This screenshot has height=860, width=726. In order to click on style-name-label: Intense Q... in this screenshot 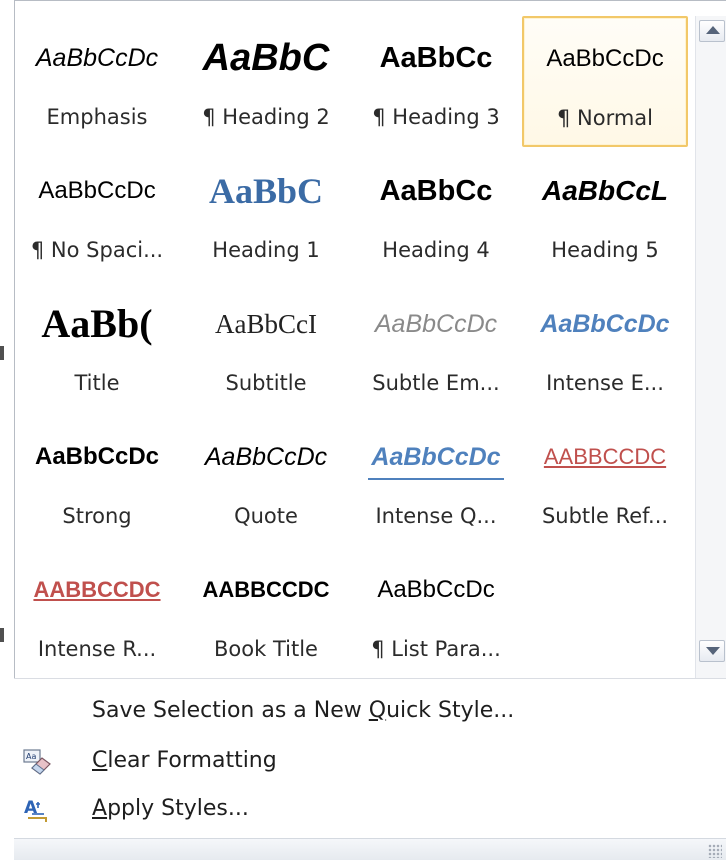, I will do `click(436, 516)`.